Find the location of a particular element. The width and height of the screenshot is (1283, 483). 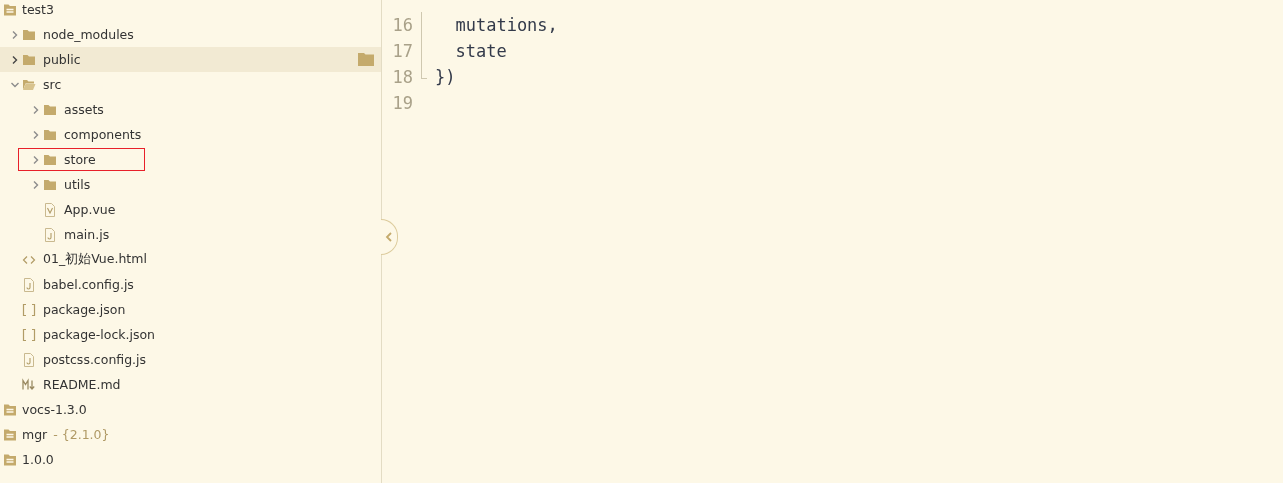

code-line: state is located at coordinates (480, 51).